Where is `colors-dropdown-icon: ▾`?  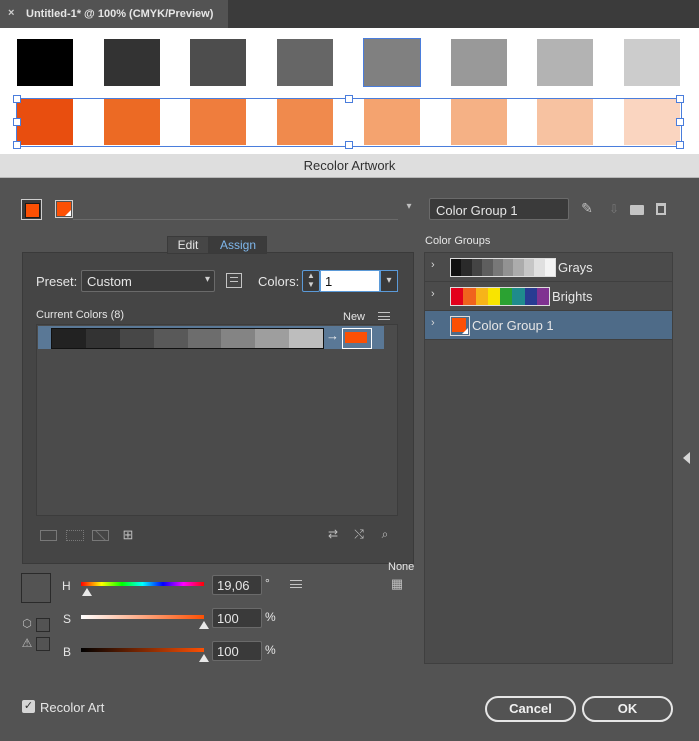
colors-dropdown-icon: ▾ is located at coordinates (389, 281).